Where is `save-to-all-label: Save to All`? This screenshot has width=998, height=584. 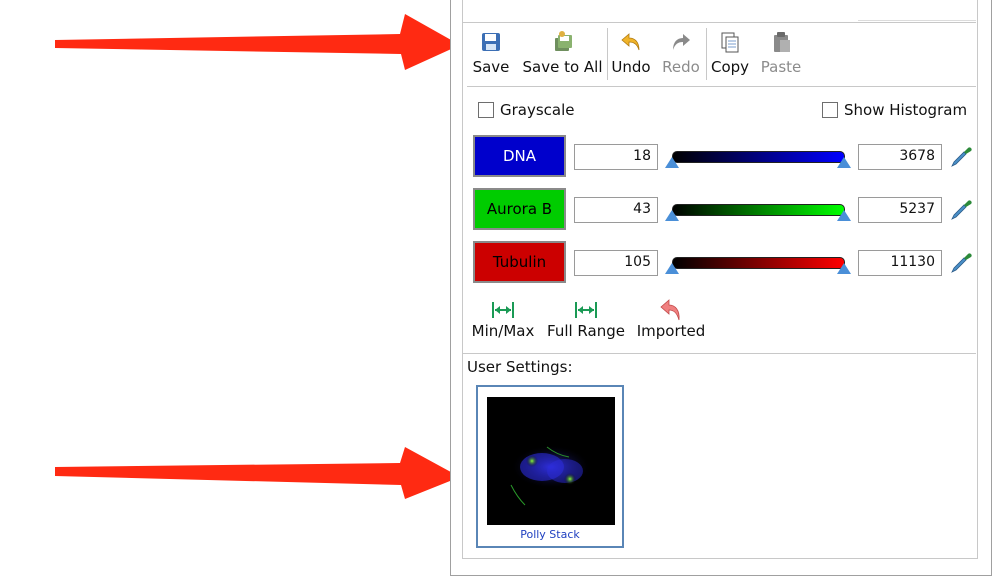
save-to-all-label: Save to All is located at coordinates (562, 67).